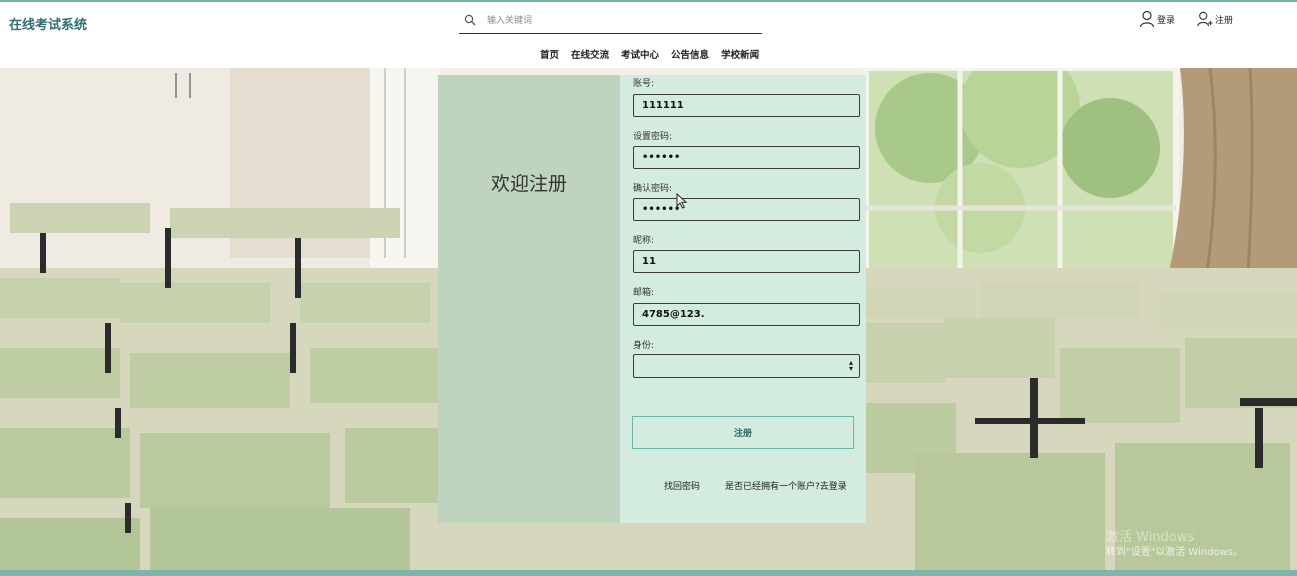  Describe the element at coordinates (644, 346) in the screenshot. I see `role-label: 身份:` at that location.